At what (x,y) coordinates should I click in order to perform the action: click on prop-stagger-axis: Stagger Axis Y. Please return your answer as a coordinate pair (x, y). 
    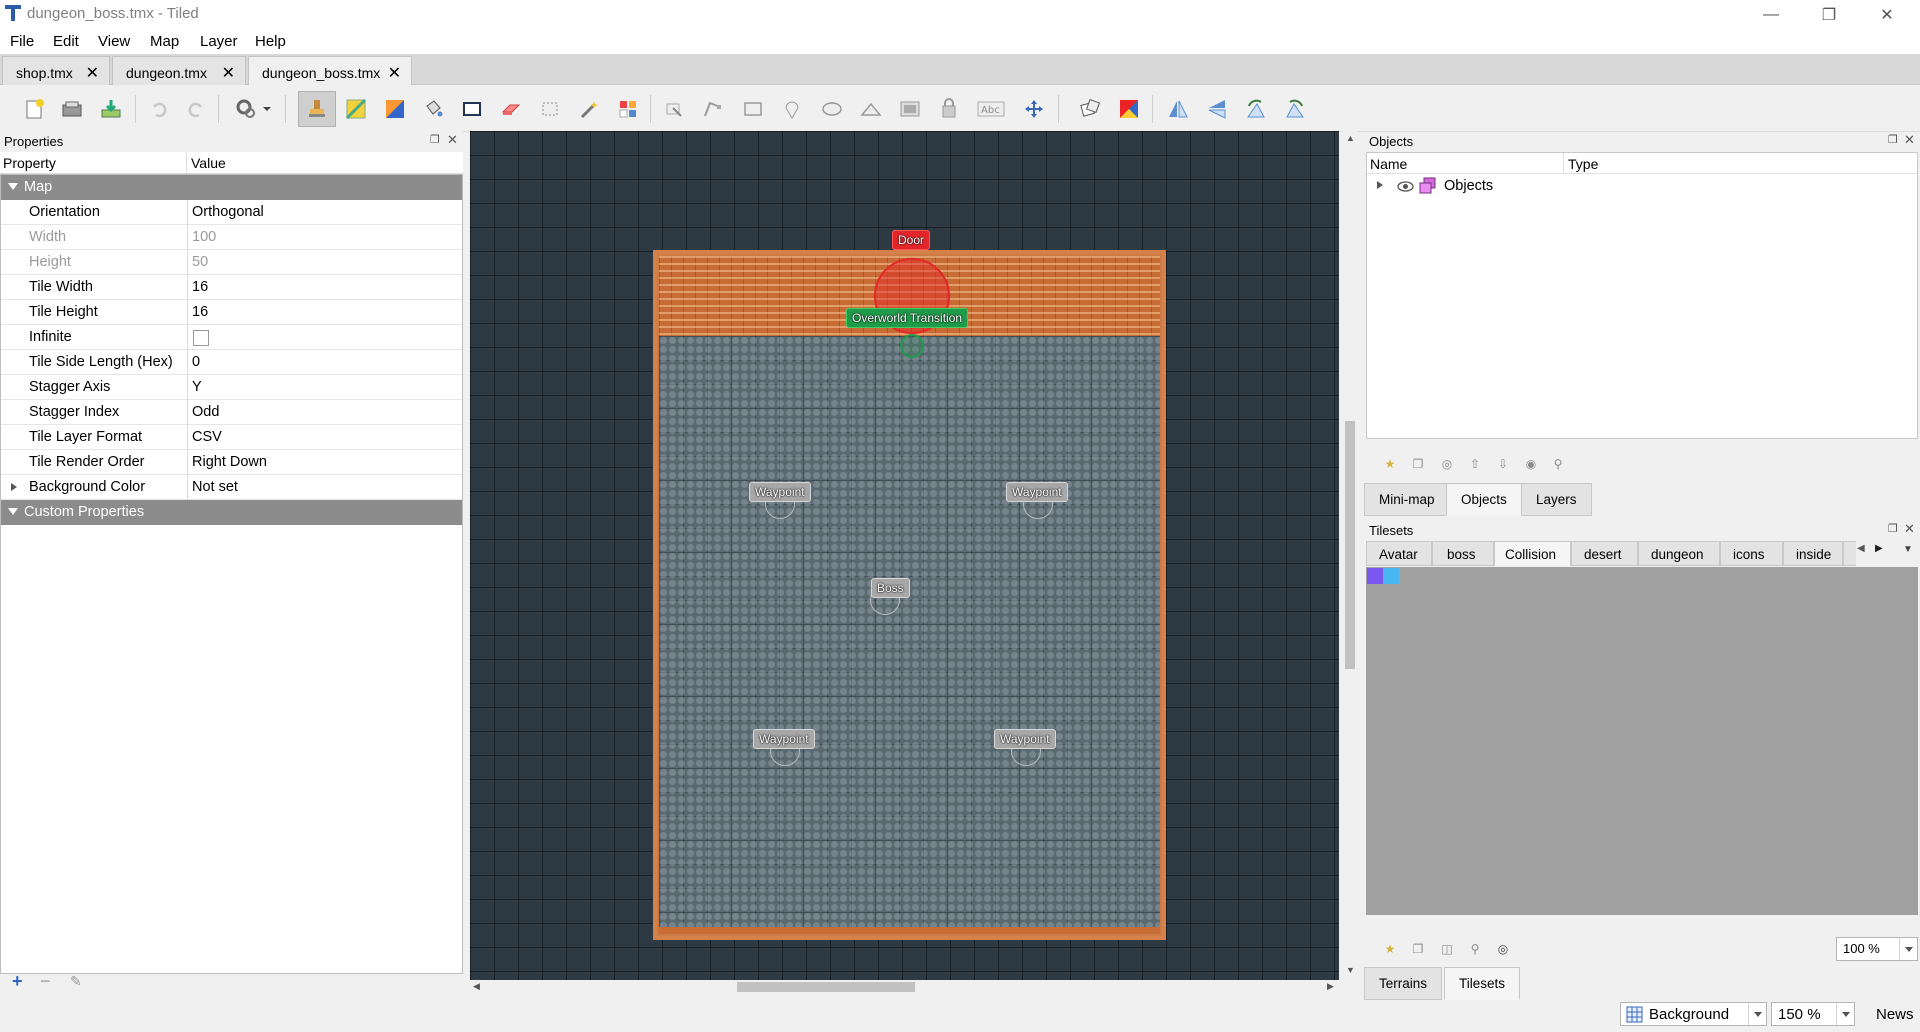
    Looking at the image, I should click on (231, 387).